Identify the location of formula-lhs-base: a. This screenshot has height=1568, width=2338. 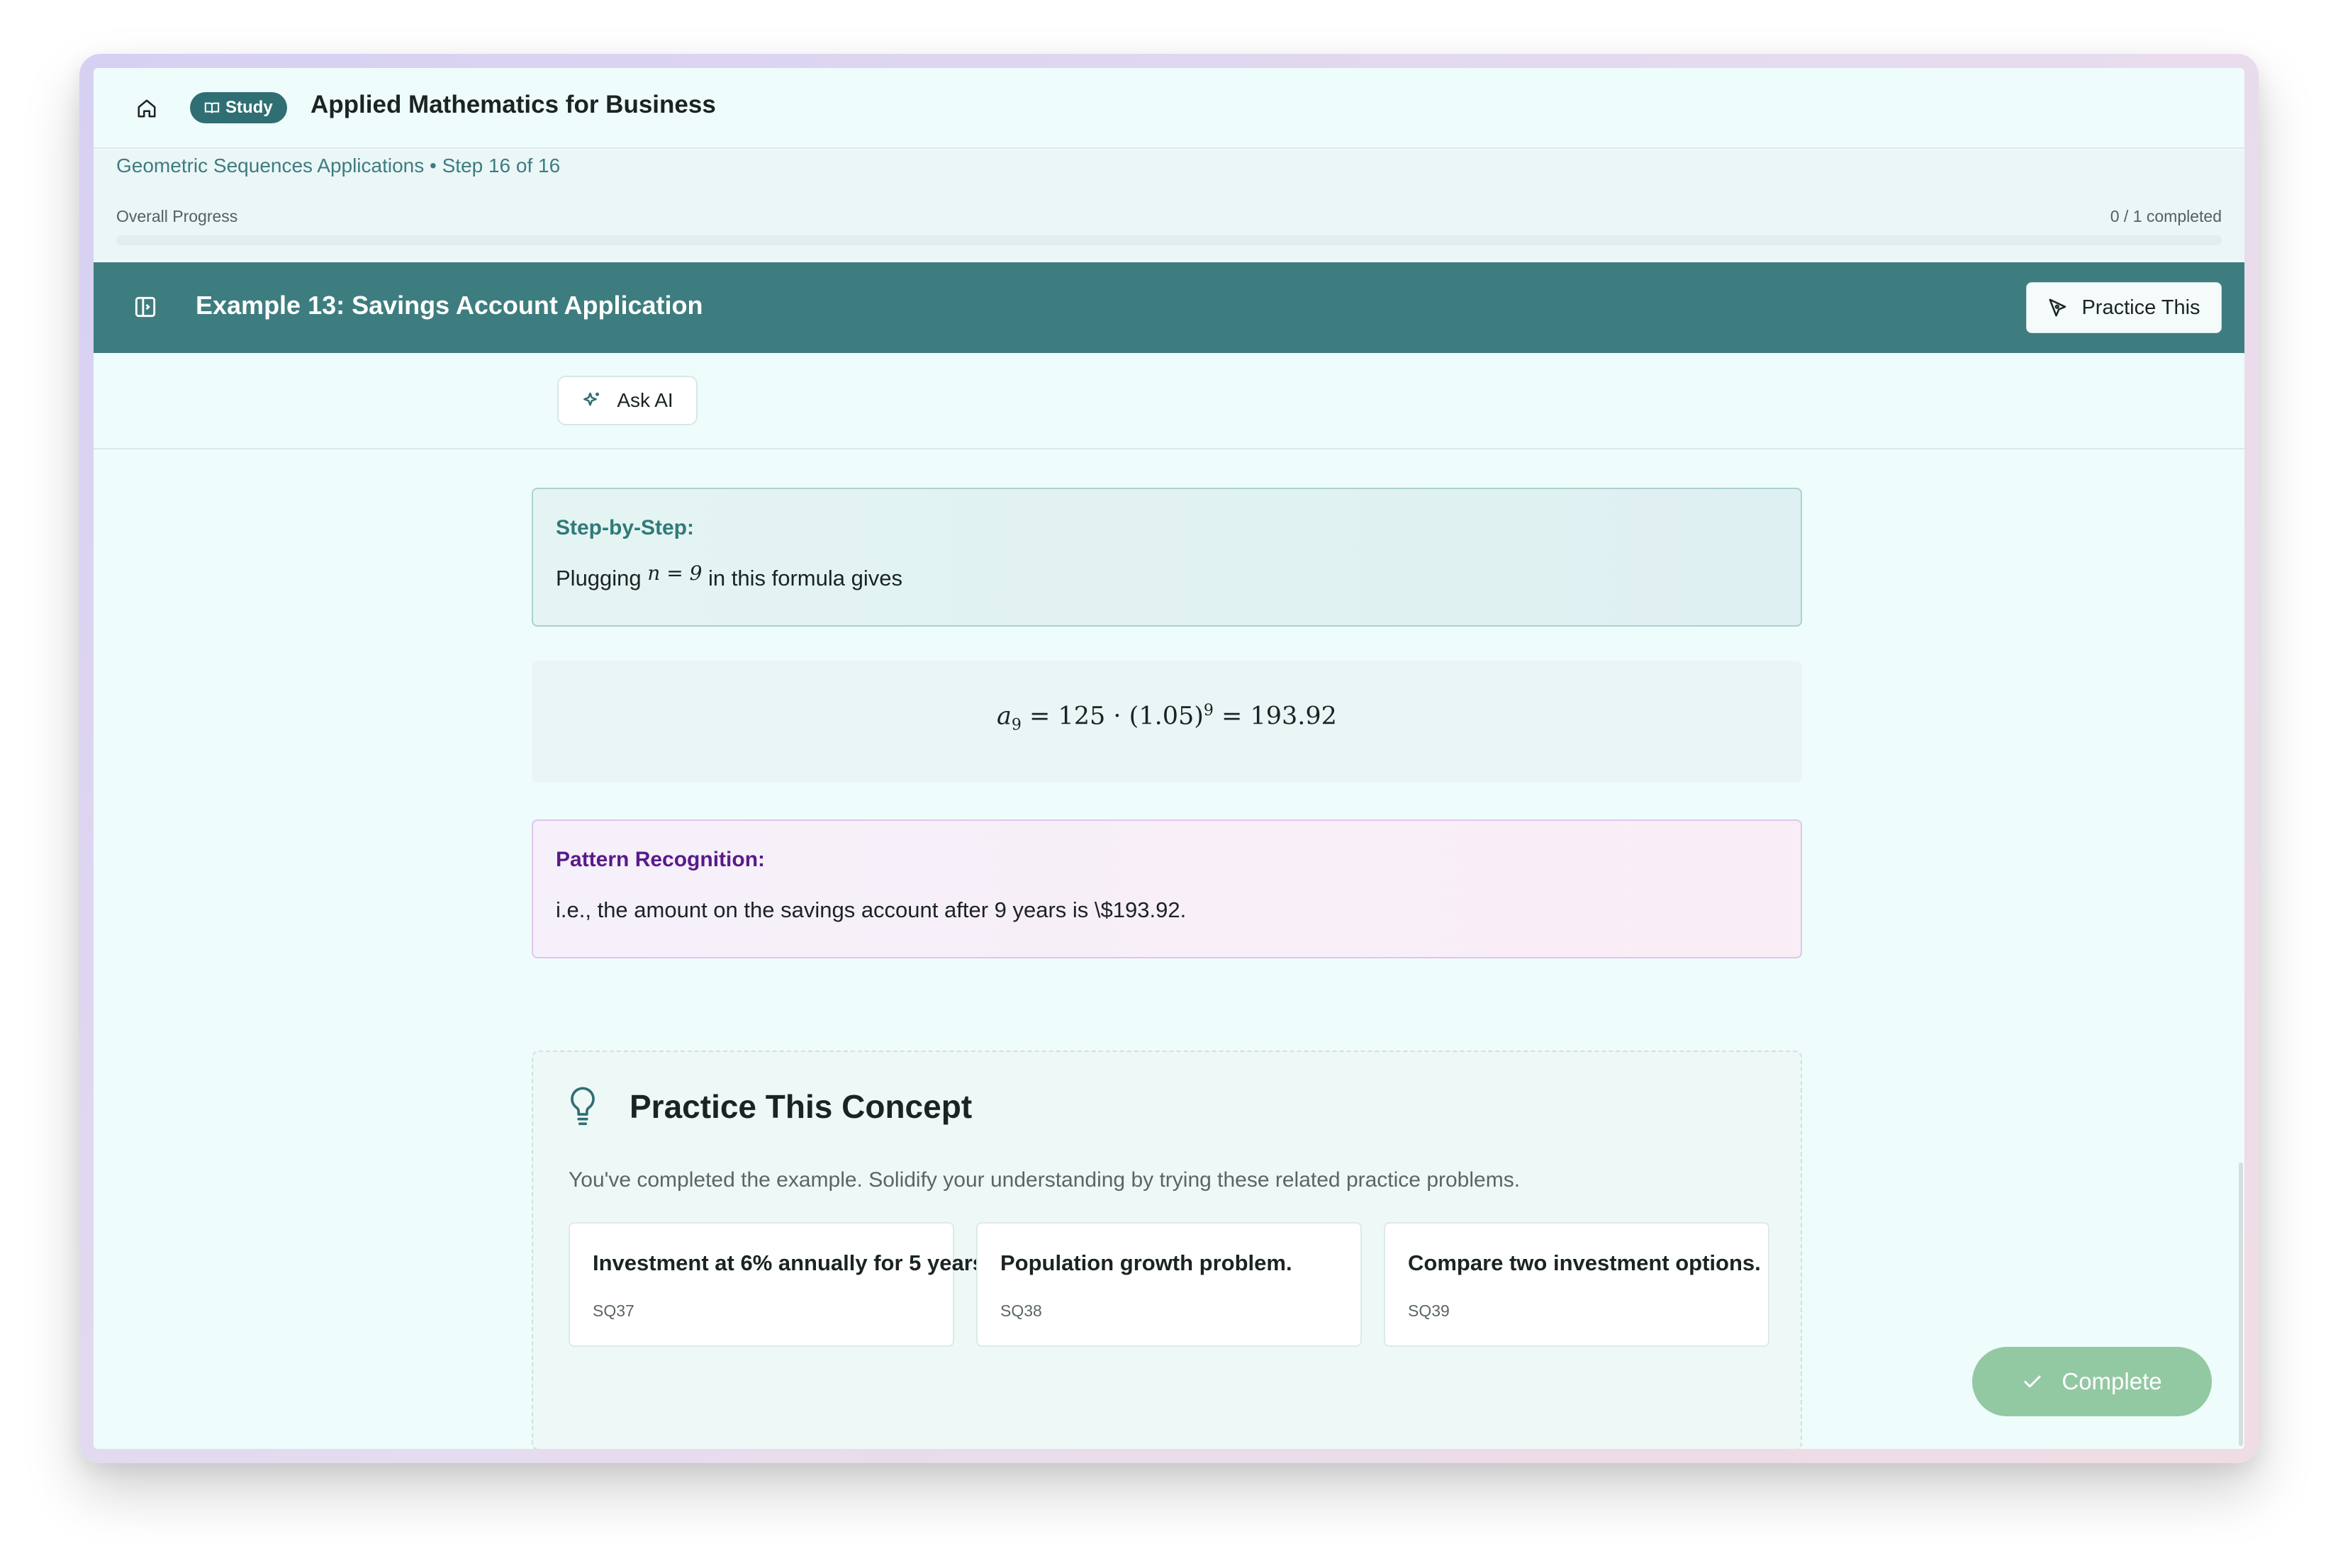
(1004, 716).